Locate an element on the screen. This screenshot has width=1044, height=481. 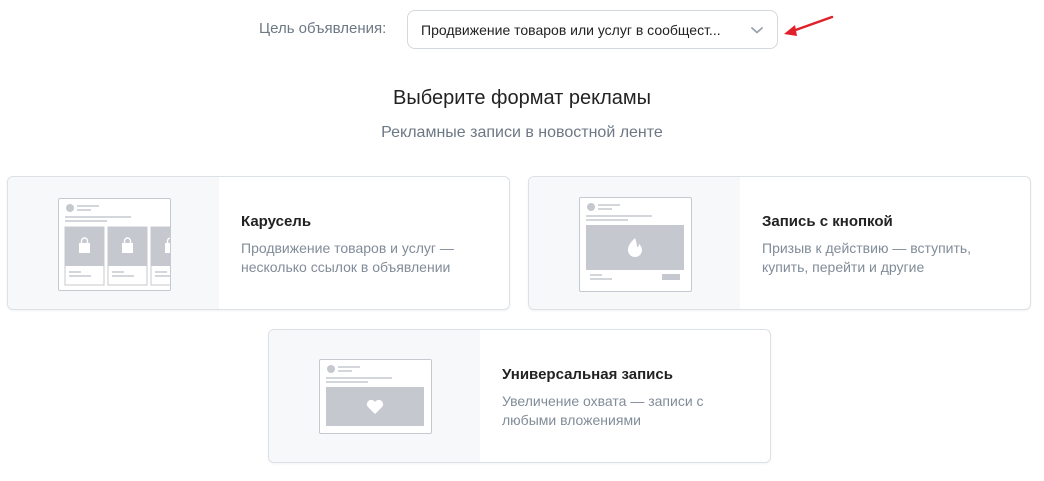
goal-label: Цель объявления: is located at coordinates (323, 28).